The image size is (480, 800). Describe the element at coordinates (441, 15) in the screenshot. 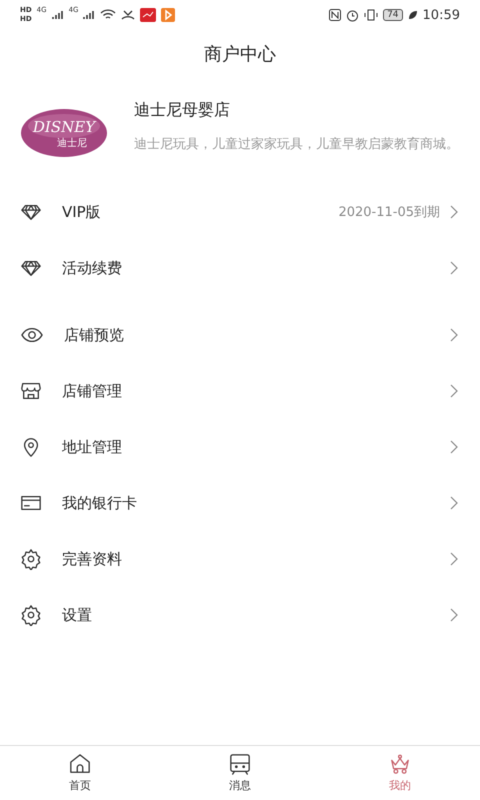

I see `clock-time: 10:59` at that location.